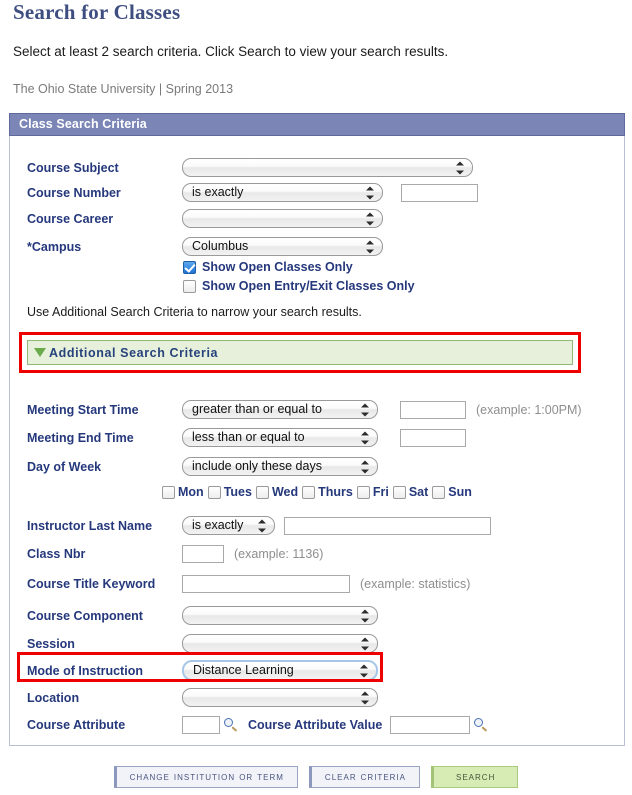 Image resolution: width=632 pixels, height=795 pixels. I want to click on label-course-attribute-value: Course Attribute Value, so click(315, 725).